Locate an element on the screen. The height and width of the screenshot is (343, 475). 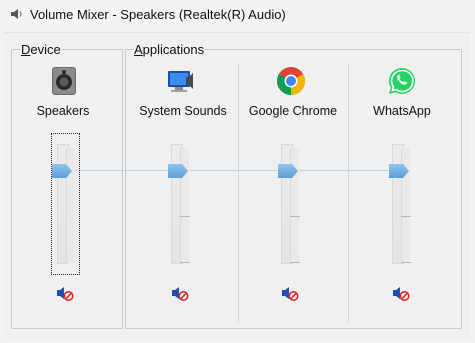
applications-mnemonic: A is located at coordinates (138, 49).